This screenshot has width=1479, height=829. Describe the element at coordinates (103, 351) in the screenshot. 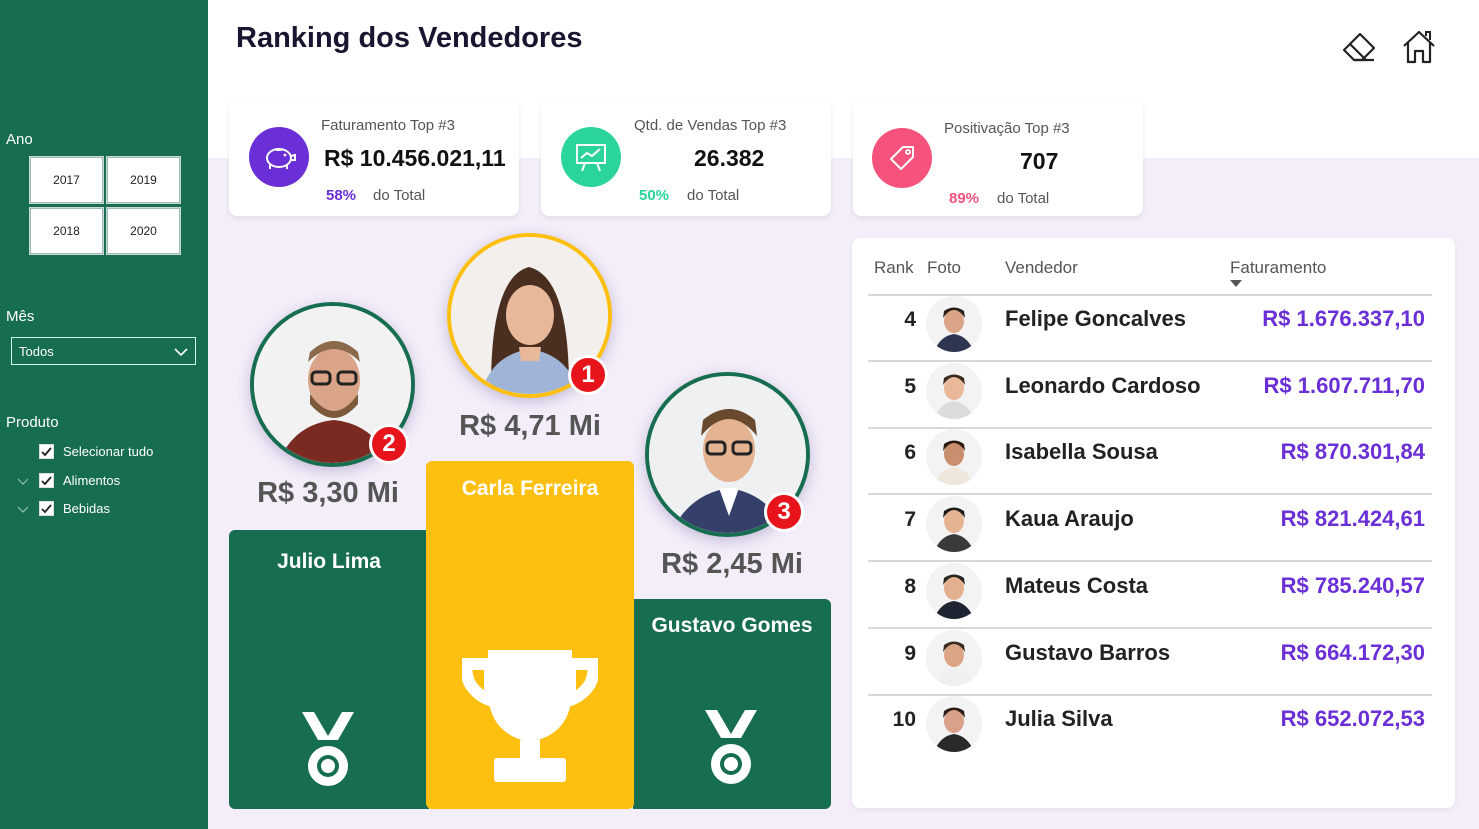

I see `month-dropdown: Todos` at that location.